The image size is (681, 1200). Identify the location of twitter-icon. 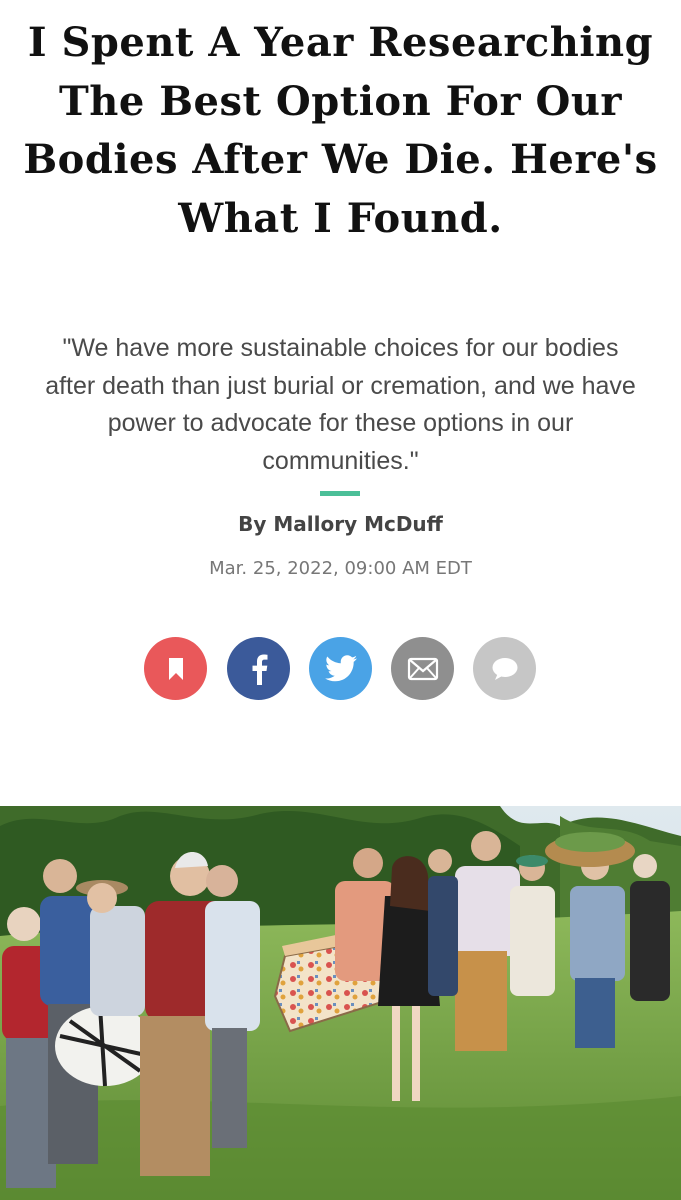
(340, 668).